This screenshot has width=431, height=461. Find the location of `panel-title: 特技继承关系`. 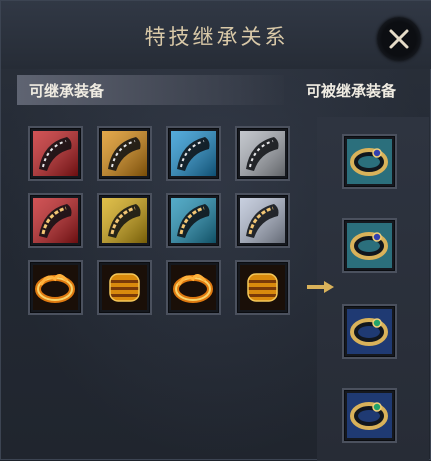

panel-title: 特技继承关系 is located at coordinates (216, 37).